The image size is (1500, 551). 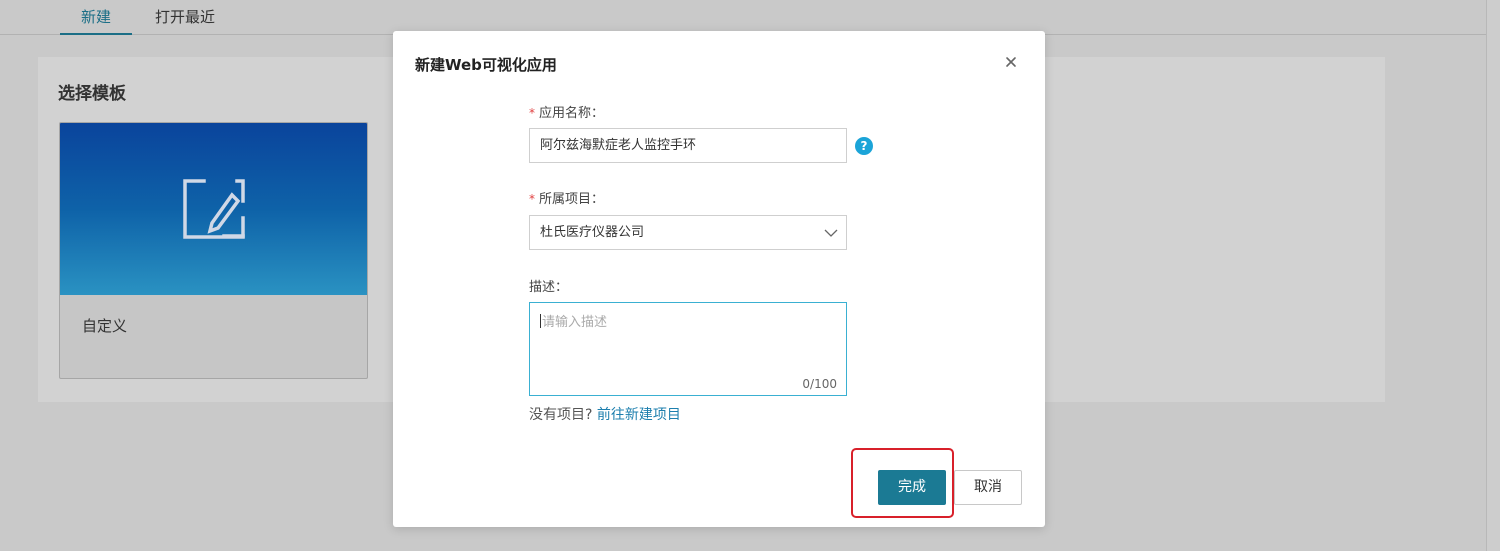 I want to click on description-textarea: 请输入描述 0/100, so click(x=688, y=349).